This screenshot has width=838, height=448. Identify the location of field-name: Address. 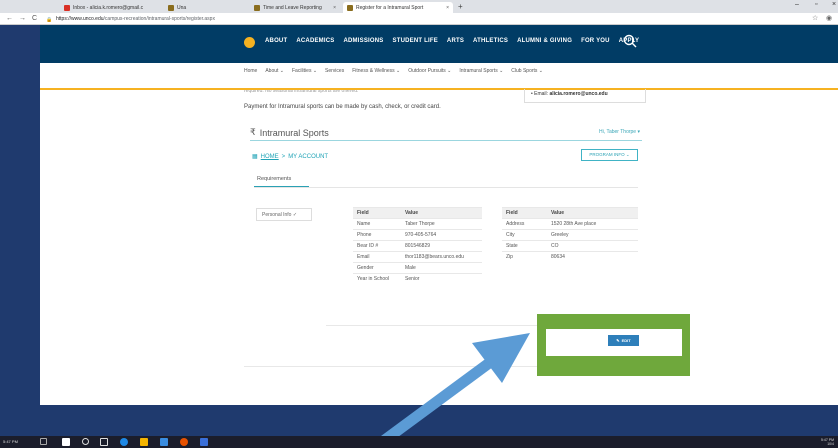
(524, 224).